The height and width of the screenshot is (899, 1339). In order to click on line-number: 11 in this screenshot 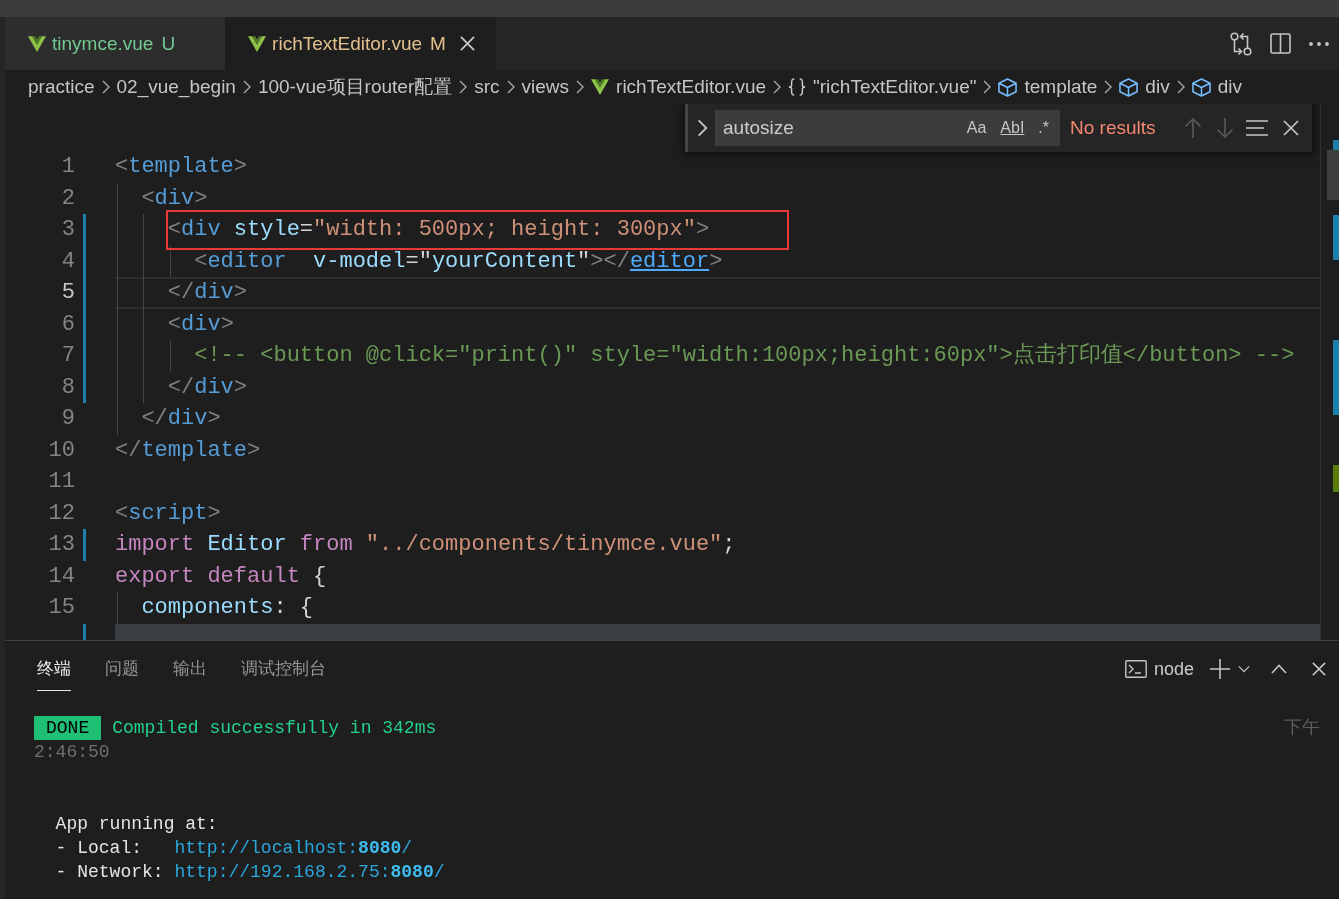, I will do `click(61, 482)`.